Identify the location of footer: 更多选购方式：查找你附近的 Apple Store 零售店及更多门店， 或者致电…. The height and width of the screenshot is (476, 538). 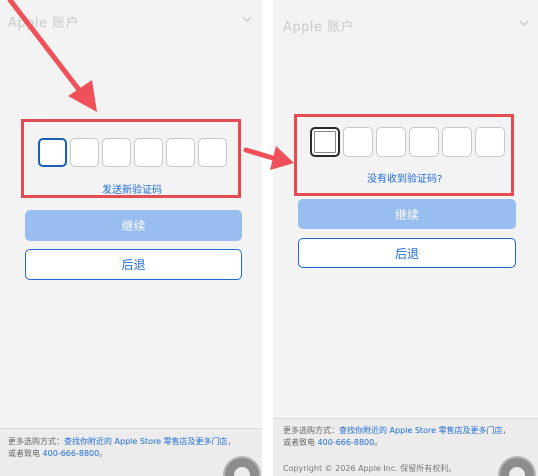
(131, 452).